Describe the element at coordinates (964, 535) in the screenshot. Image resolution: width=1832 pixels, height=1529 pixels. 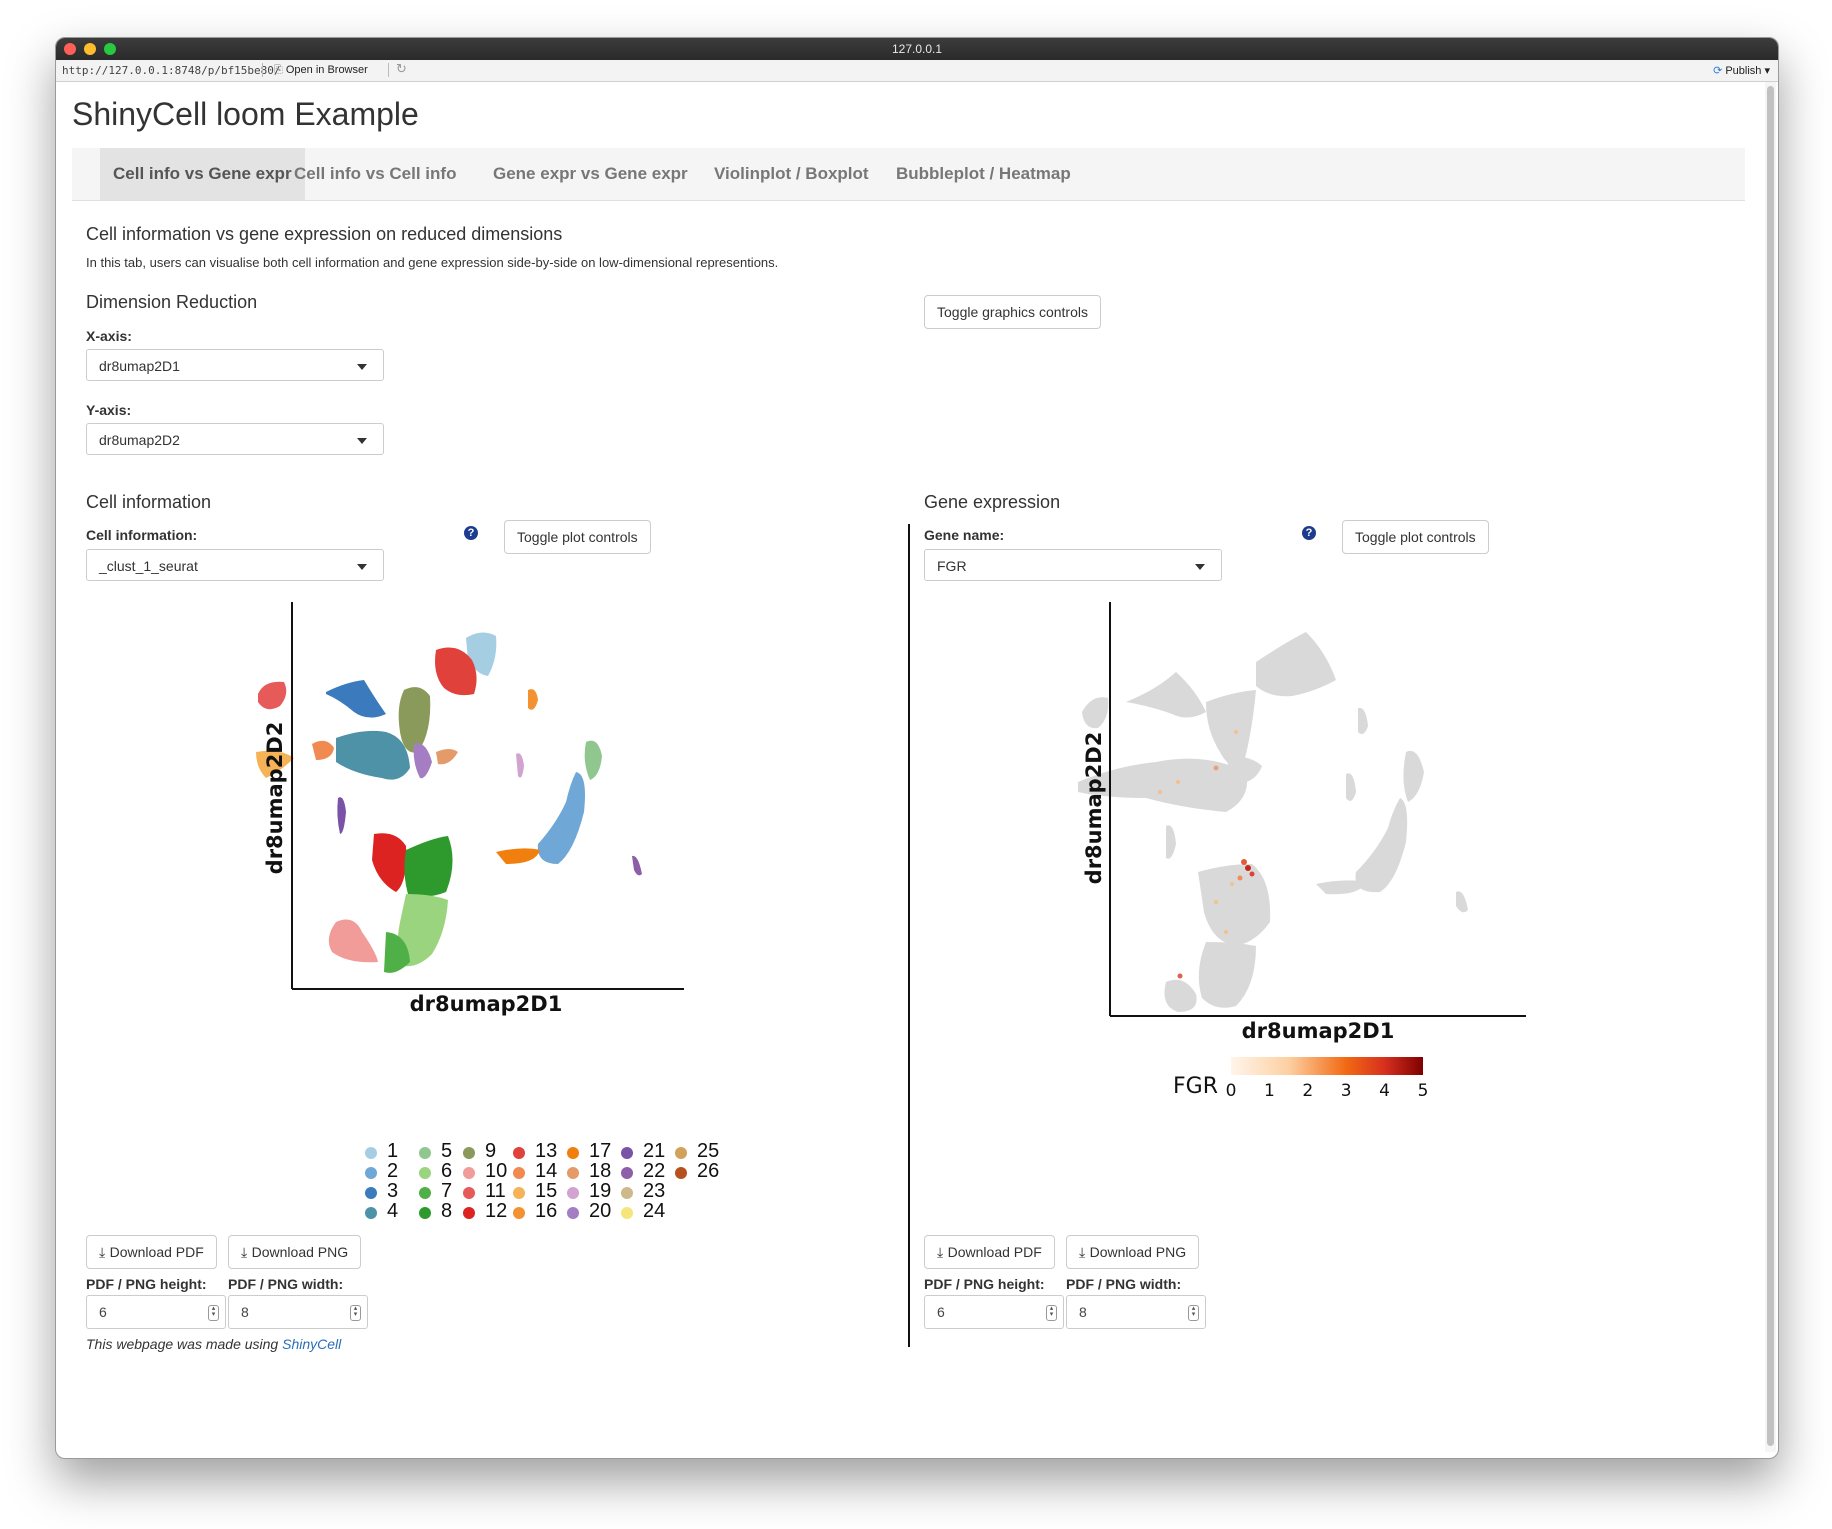
I see `gene-name-label: Gene name:` at that location.